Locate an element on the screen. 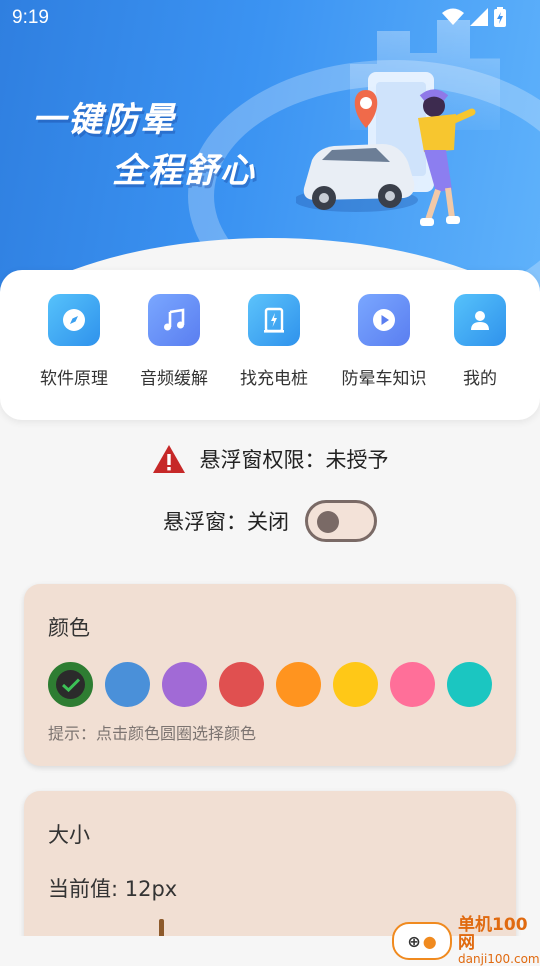 The image size is (540, 966). slogan-line-2: 全程舒心 is located at coordinates (184, 171).